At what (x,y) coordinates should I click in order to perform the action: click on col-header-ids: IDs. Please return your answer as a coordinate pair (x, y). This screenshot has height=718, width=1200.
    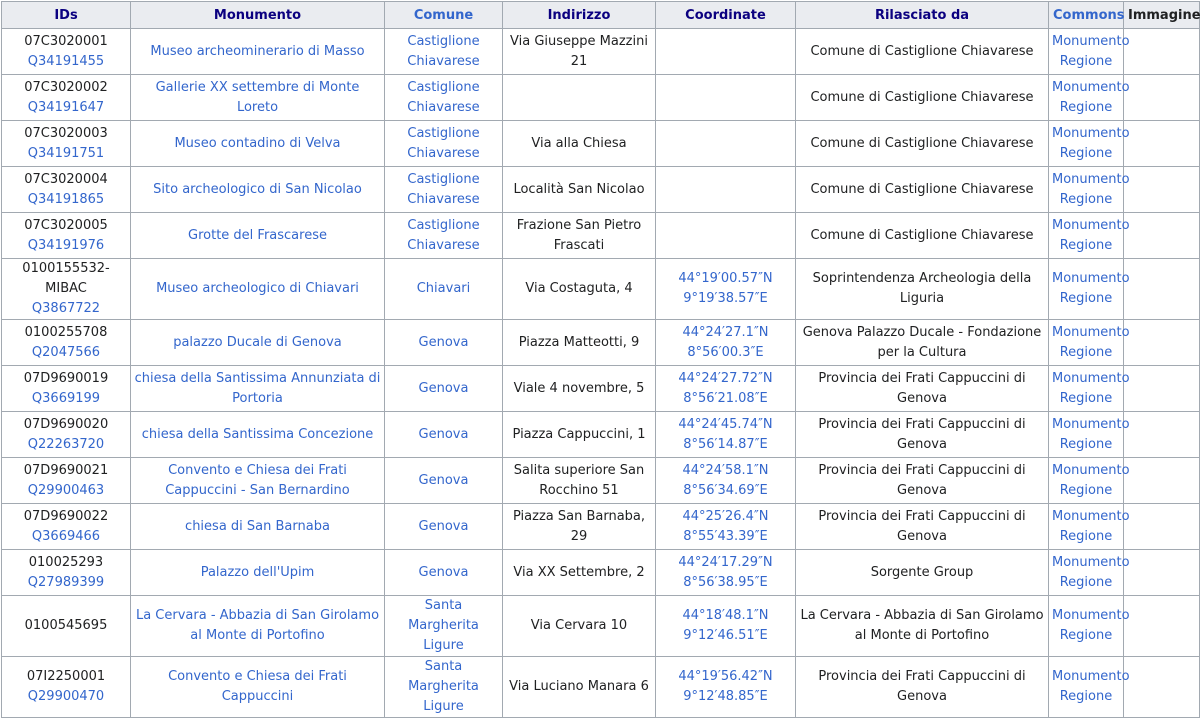
    Looking at the image, I should click on (66, 15).